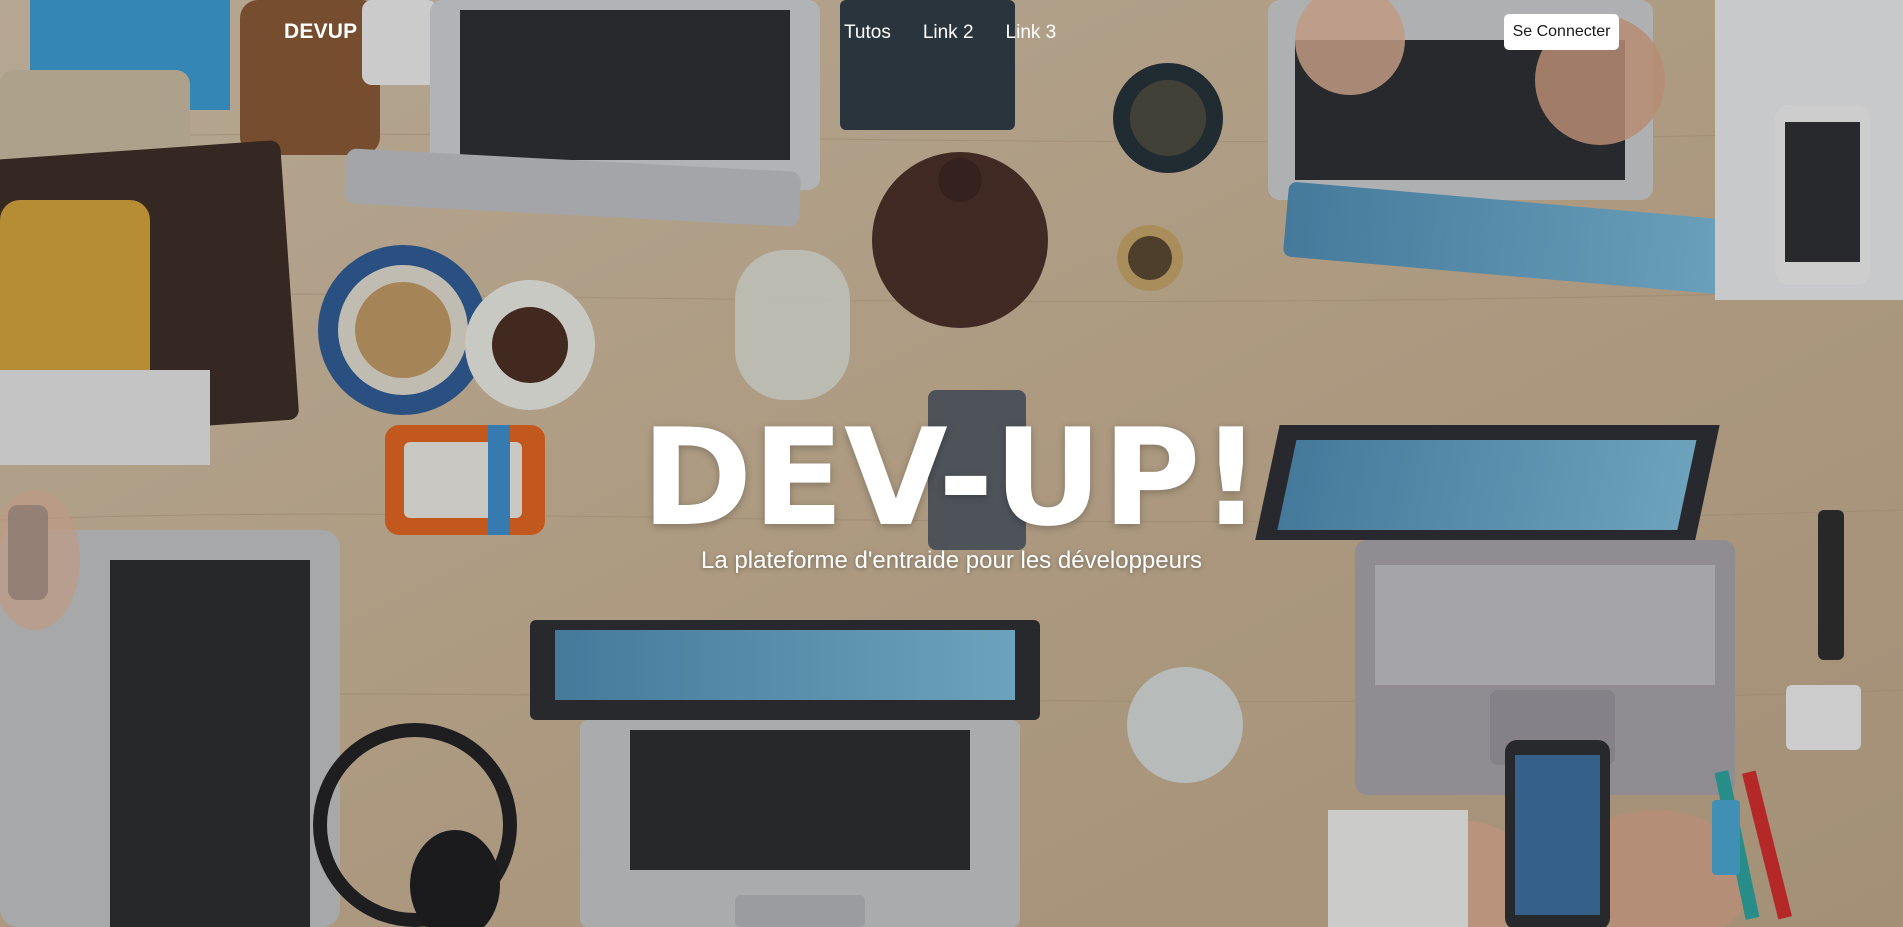  What do you see at coordinates (320, 32) in the screenshot?
I see `brand-logo: DEVUP` at bounding box center [320, 32].